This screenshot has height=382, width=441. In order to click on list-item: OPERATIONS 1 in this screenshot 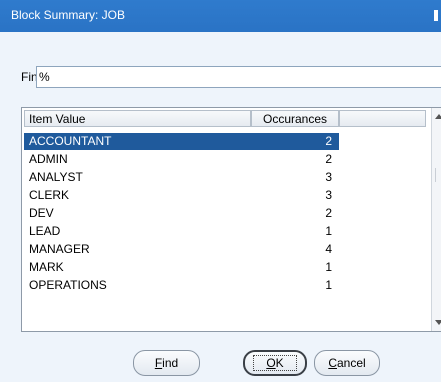, I will do `click(181, 285)`.